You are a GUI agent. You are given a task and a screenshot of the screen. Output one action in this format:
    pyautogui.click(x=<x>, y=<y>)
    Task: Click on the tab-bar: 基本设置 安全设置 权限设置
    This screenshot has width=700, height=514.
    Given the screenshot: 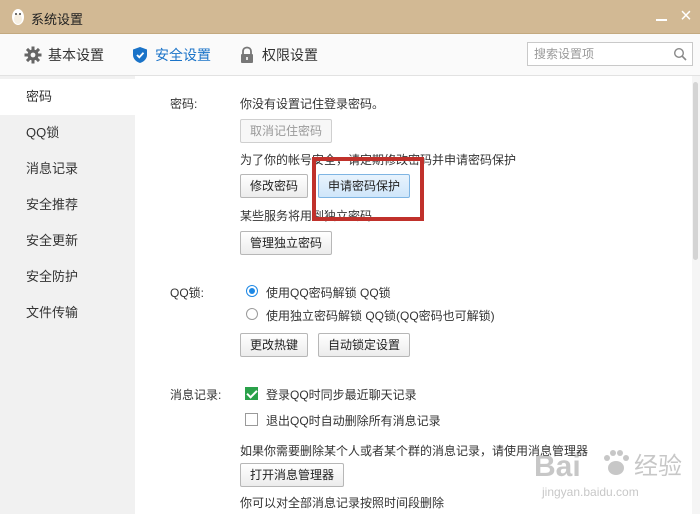 What is the action you would take?
    pyautogui.click(x=350, y=55)
    